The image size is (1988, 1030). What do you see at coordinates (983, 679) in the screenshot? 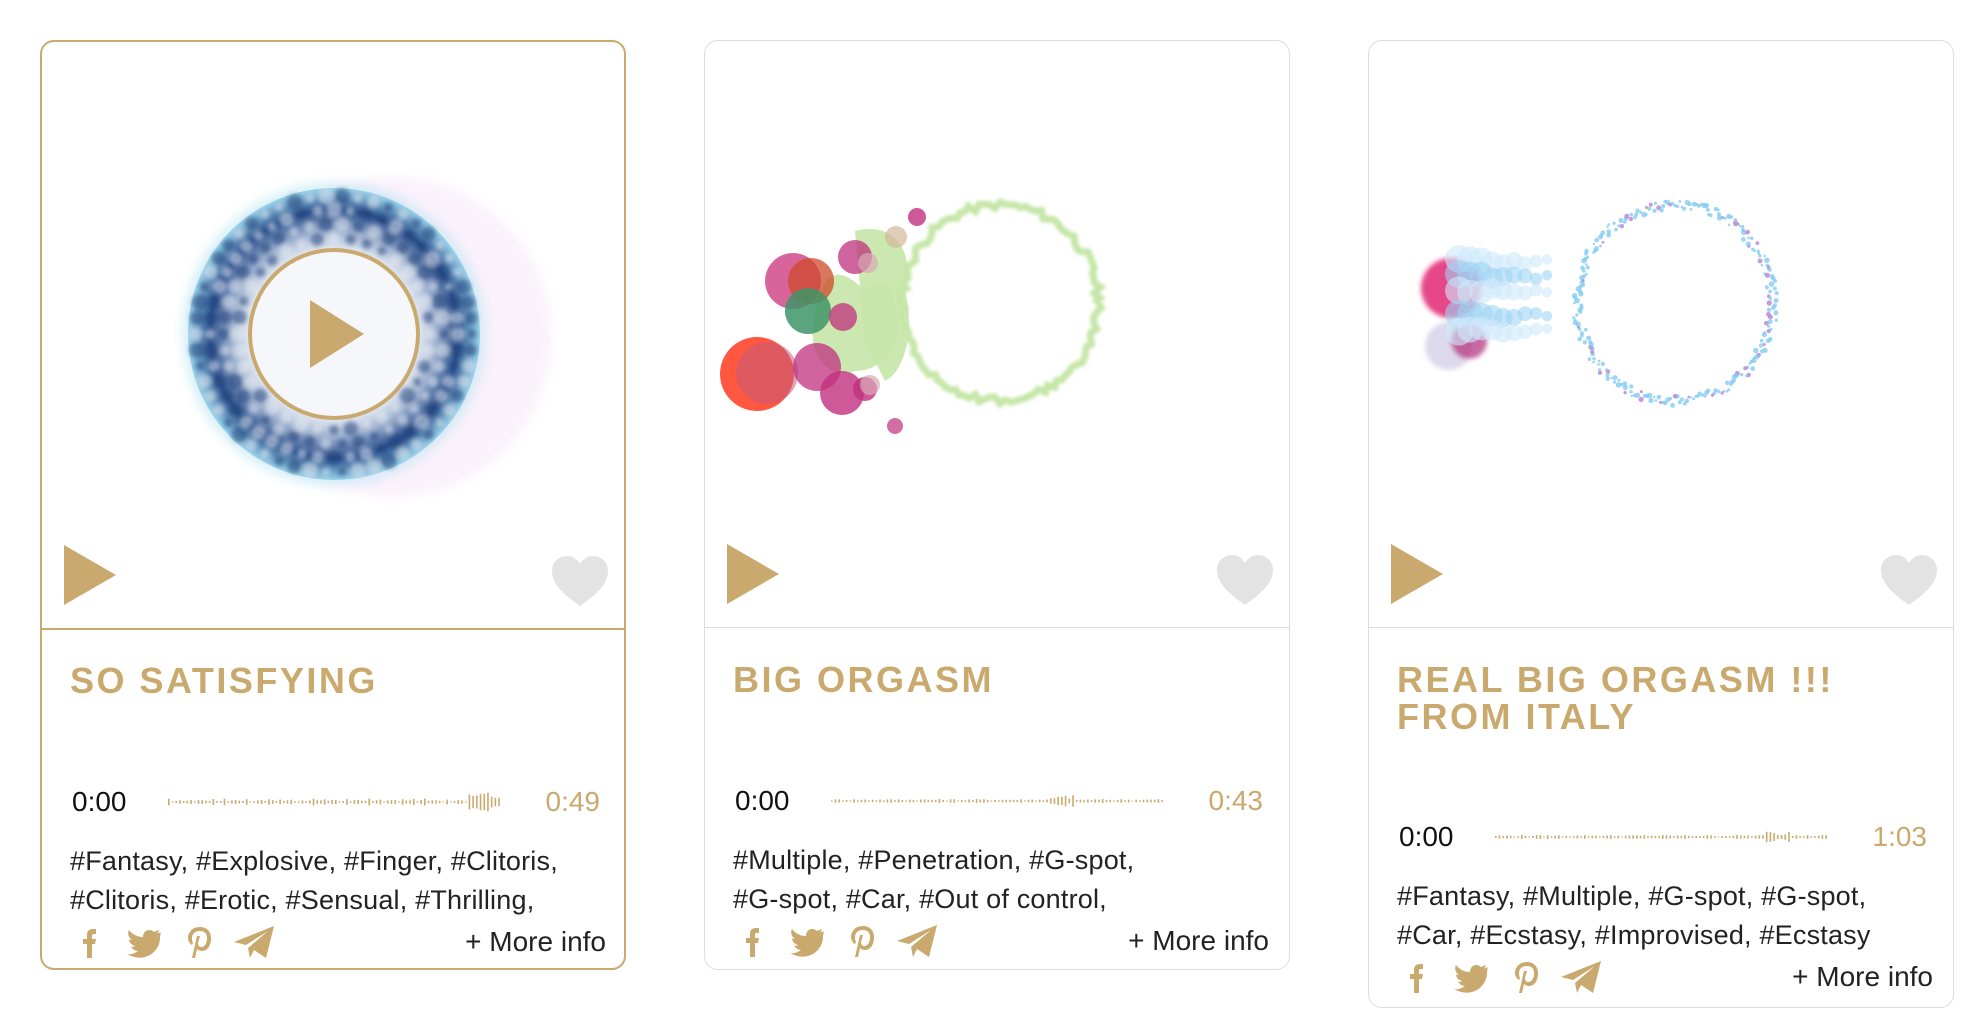
I see `track-title: BIG ORGASM` at bounding box center [983, 679].